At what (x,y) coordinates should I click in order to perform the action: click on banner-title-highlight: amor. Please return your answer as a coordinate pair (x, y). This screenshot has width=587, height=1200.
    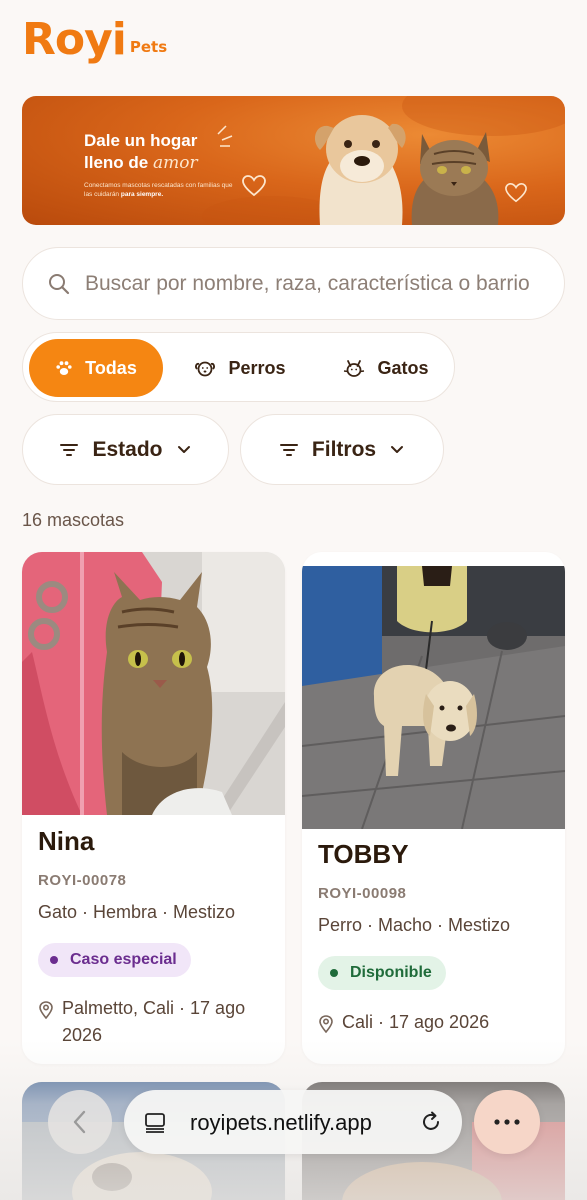
    Looking at the image, I should click on (175, 163).